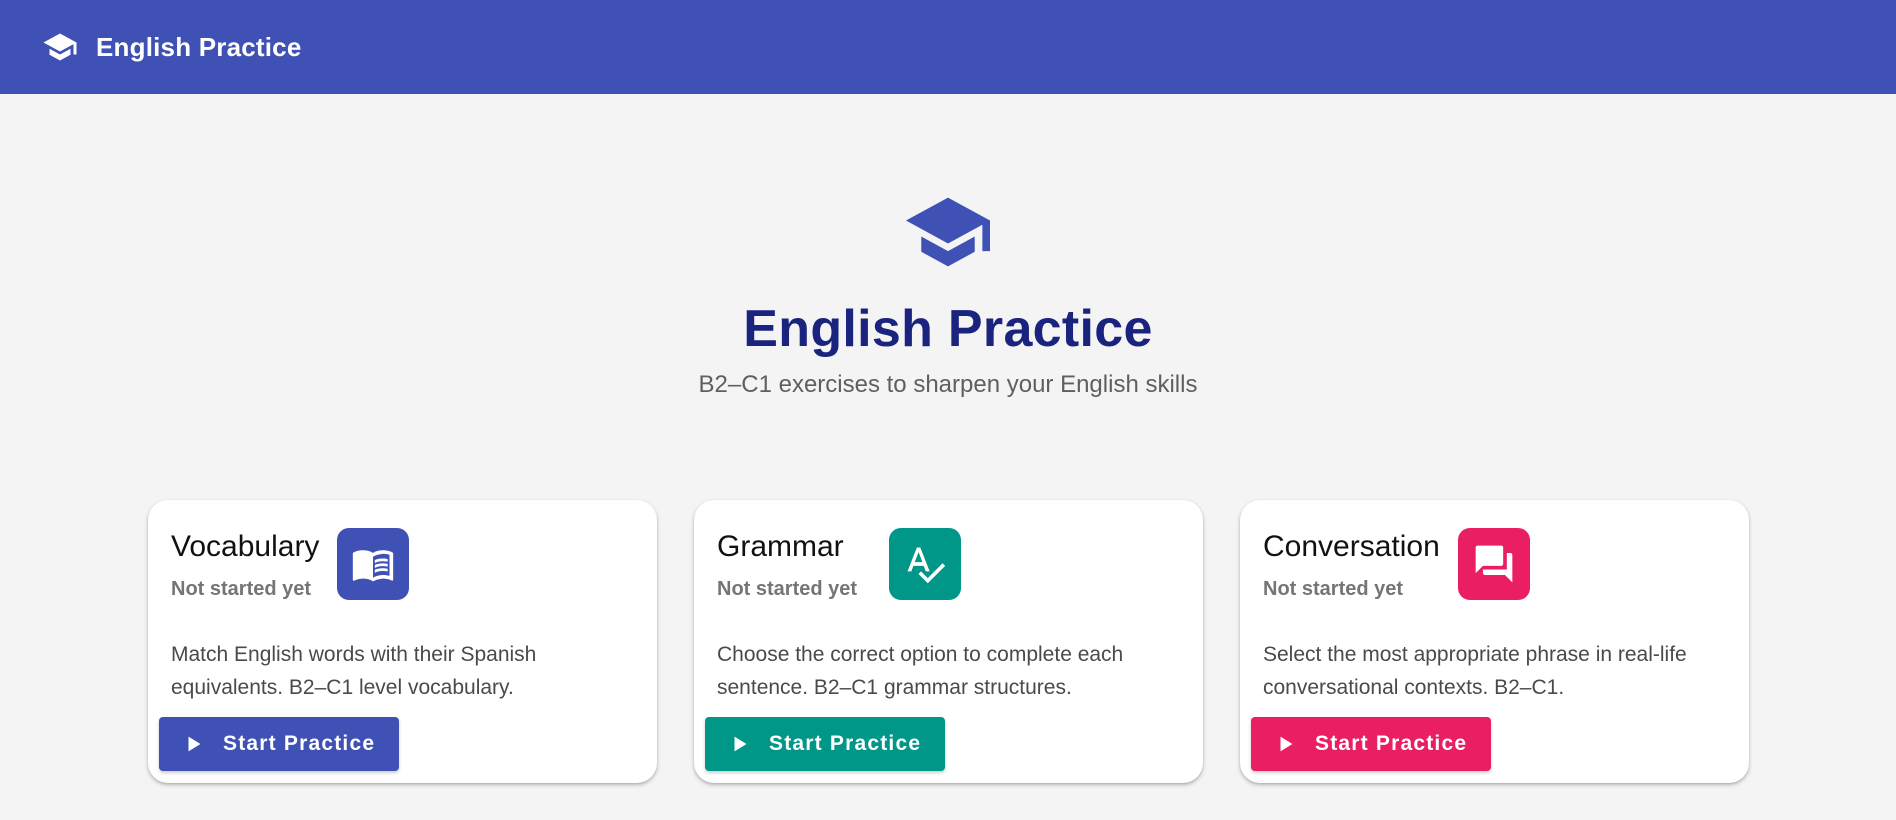  What do you see at coordinates (290, 564) in the screenshot?
I see `card-header: Vocabulary Not started yet` at bounding box center [290, 564].